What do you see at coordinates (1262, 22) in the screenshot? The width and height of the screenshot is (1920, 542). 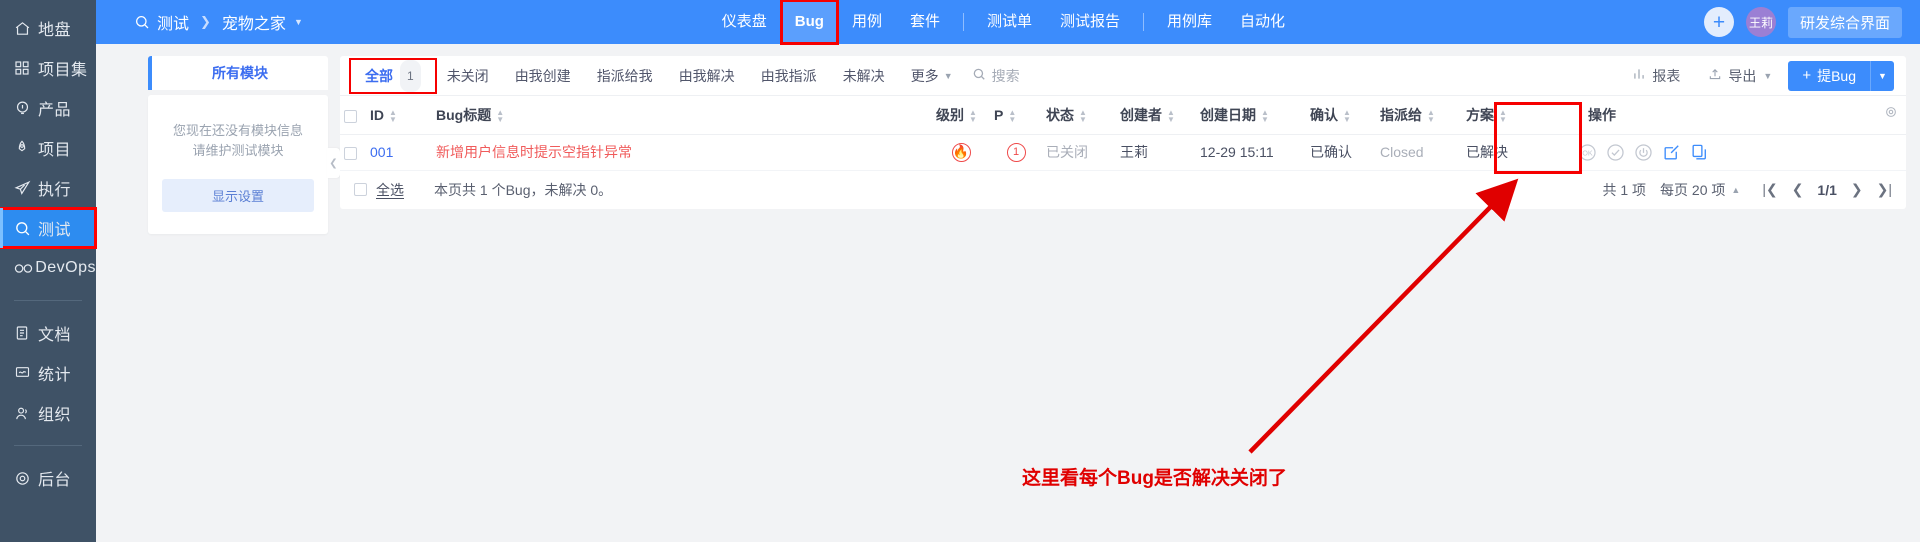 I see `tab-automation: 自动化` at bounding box center [1262, 22].